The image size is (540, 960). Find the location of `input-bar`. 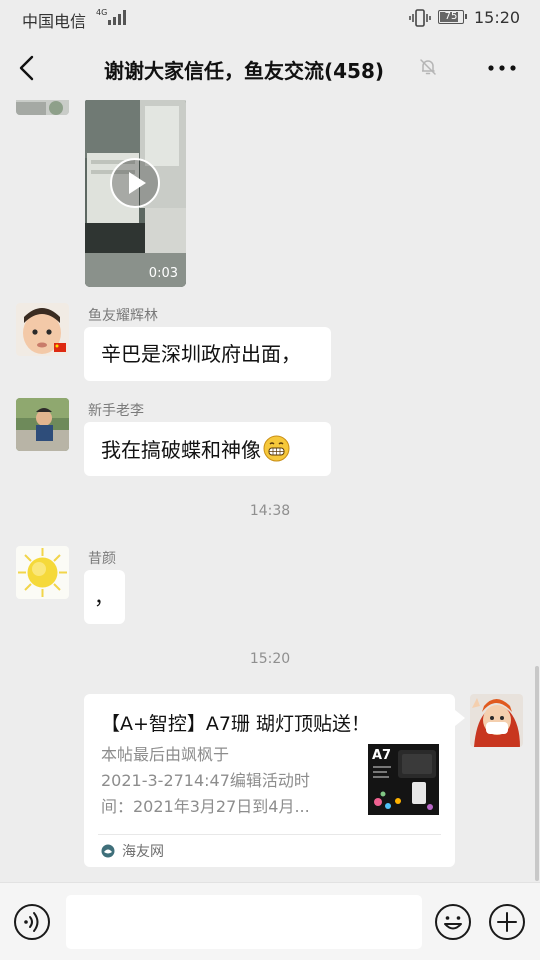

input-bar is located at coordinates (270, 921).